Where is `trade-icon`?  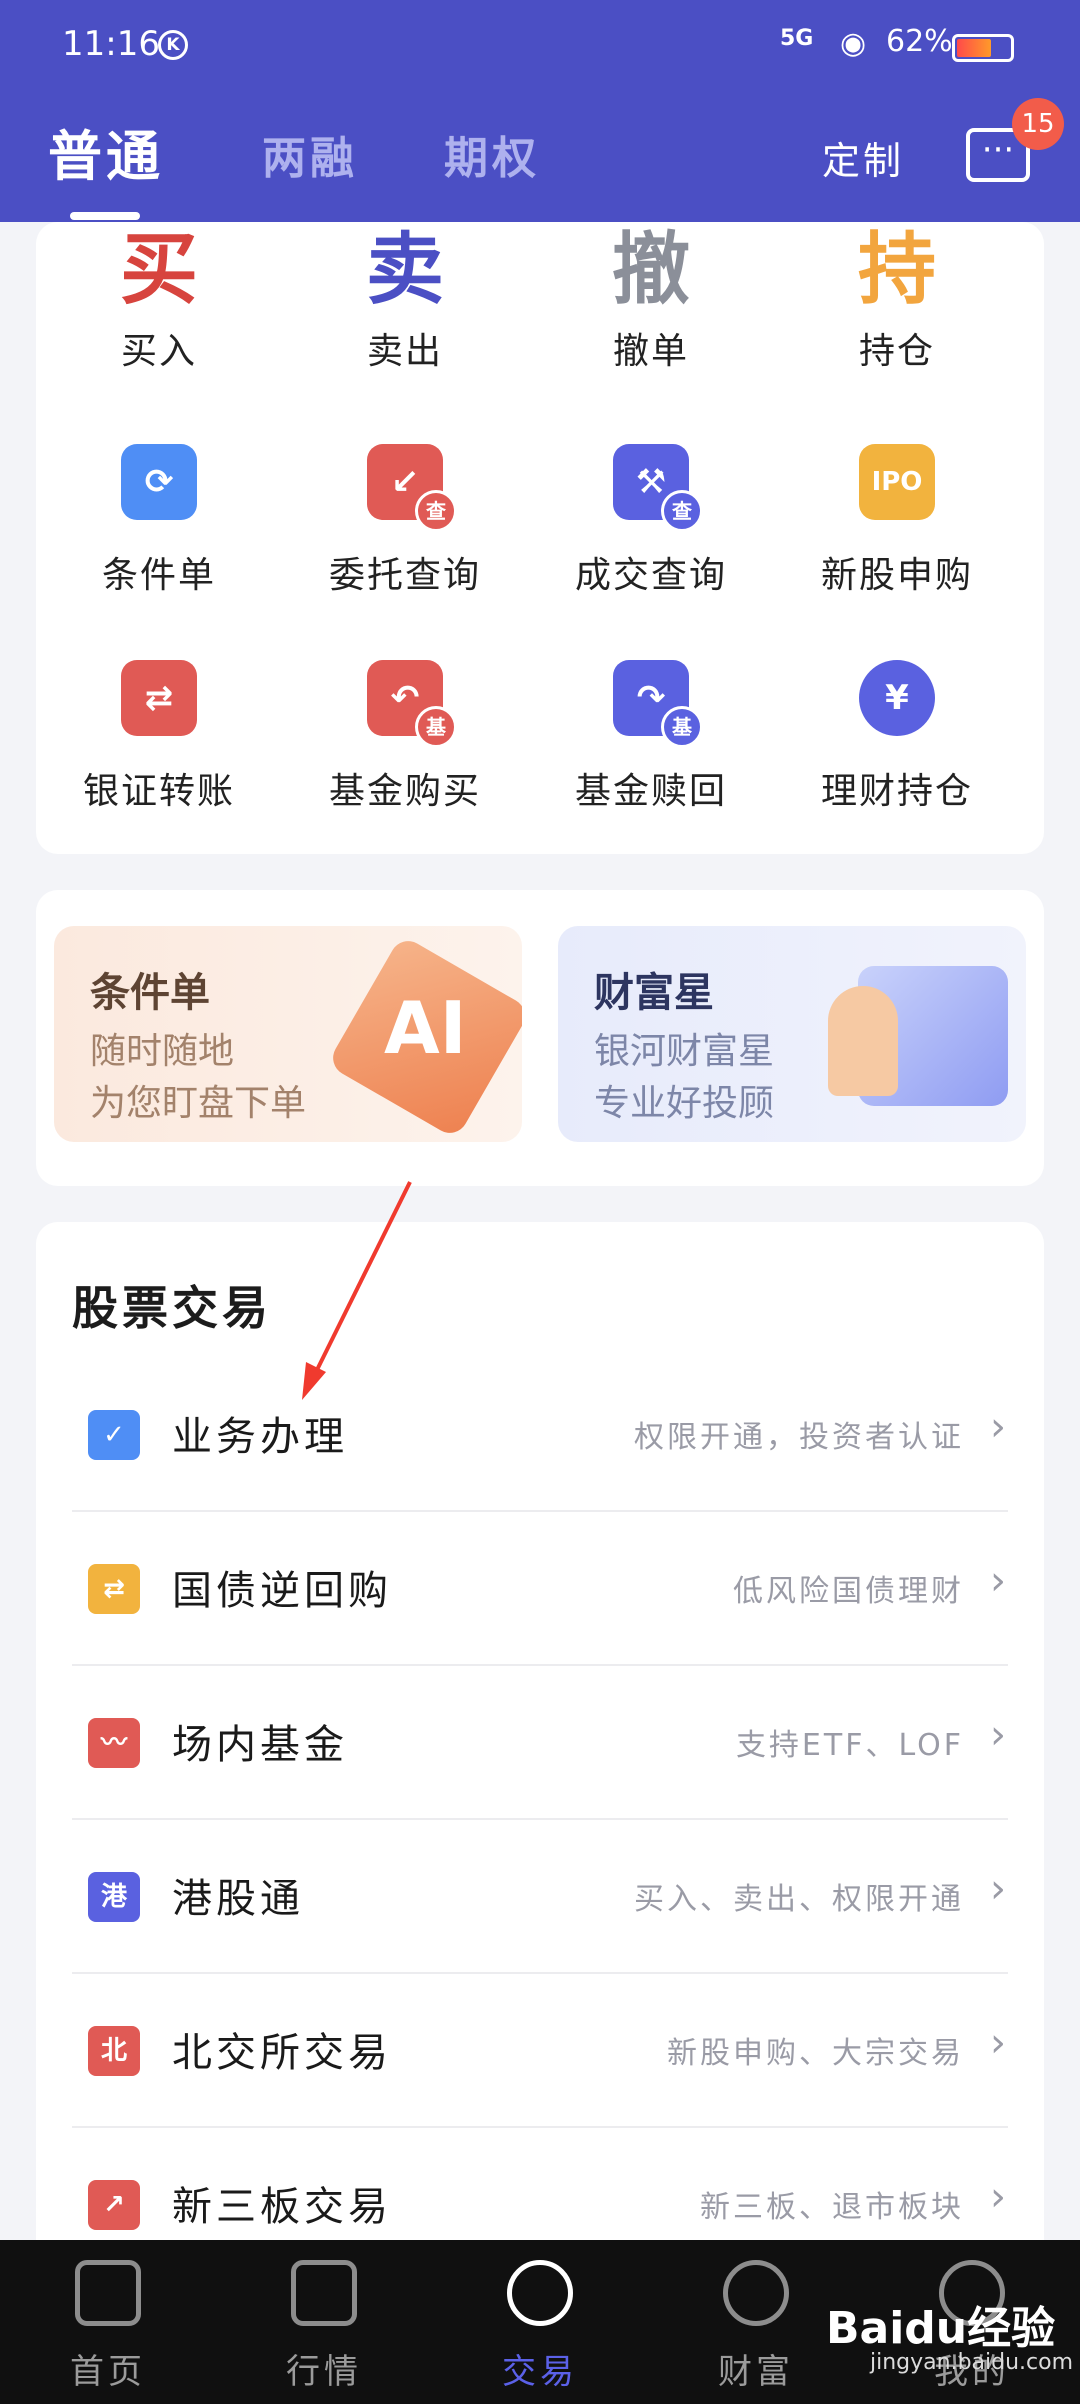
trade-icon is located at coordinates (540, 2293).